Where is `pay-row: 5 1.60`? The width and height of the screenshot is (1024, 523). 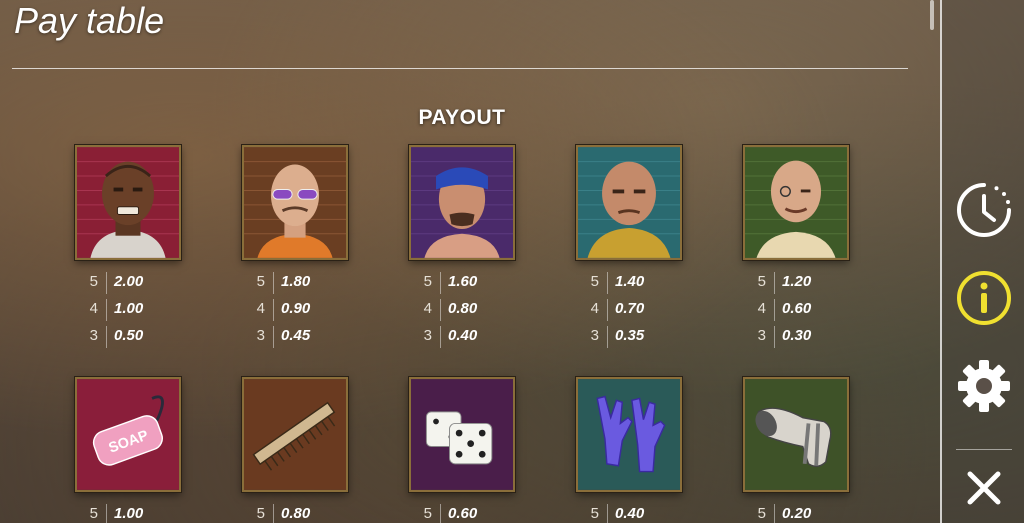 pay-row: 5 1.60 is located at coordinates (462, 283).